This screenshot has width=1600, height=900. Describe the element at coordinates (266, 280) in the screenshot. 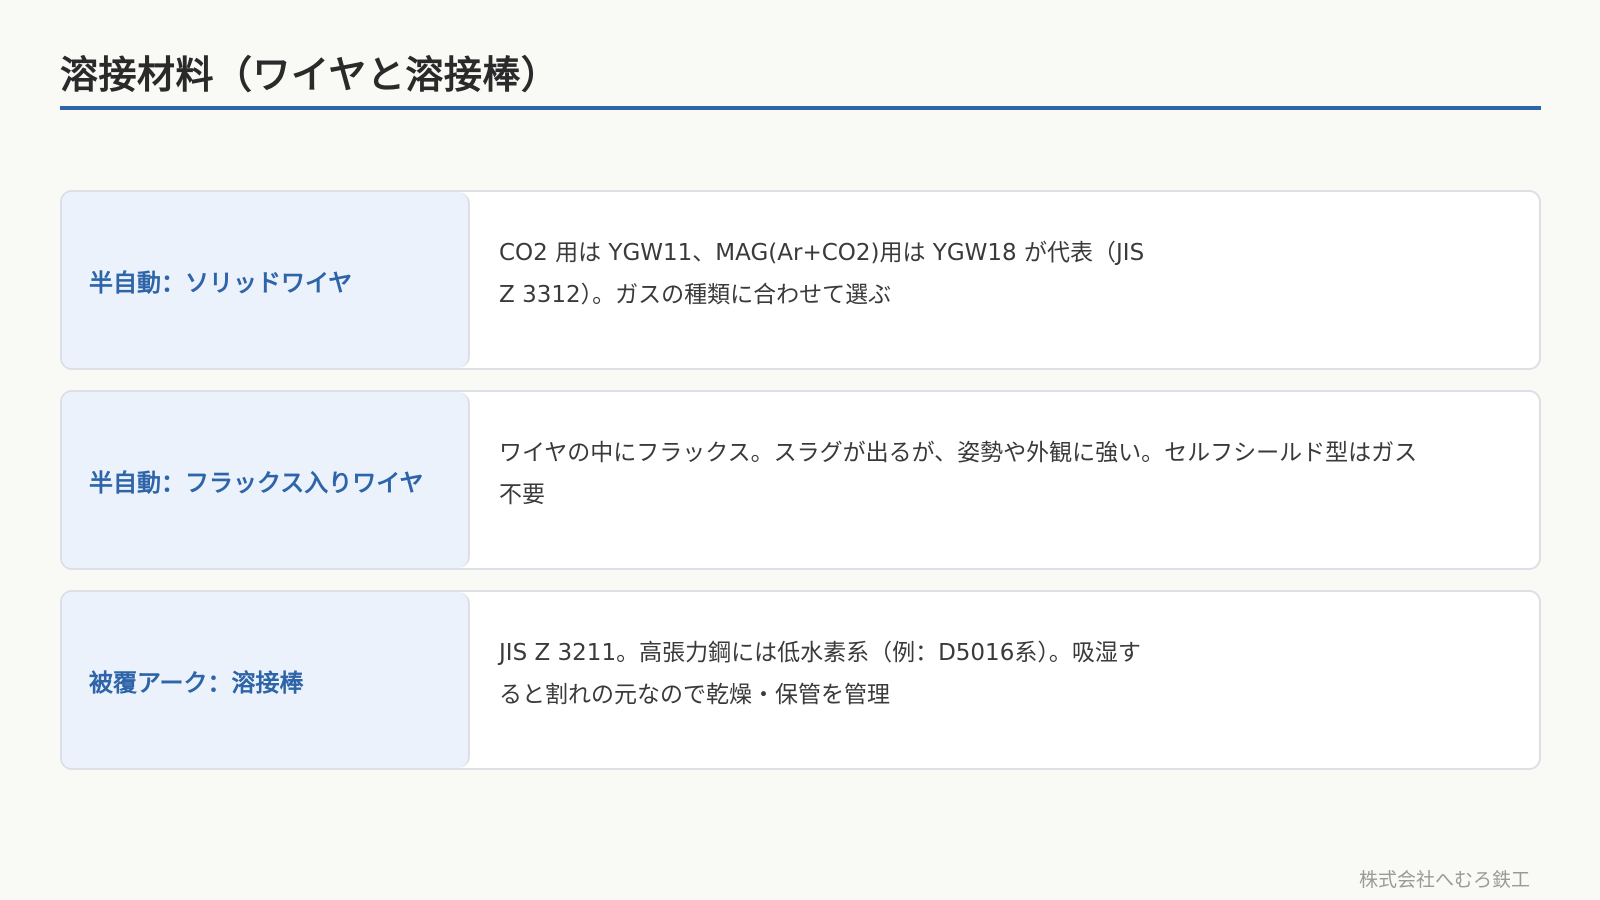

I see `material-label: 半自動：ソリッドワイヤ` at that location.